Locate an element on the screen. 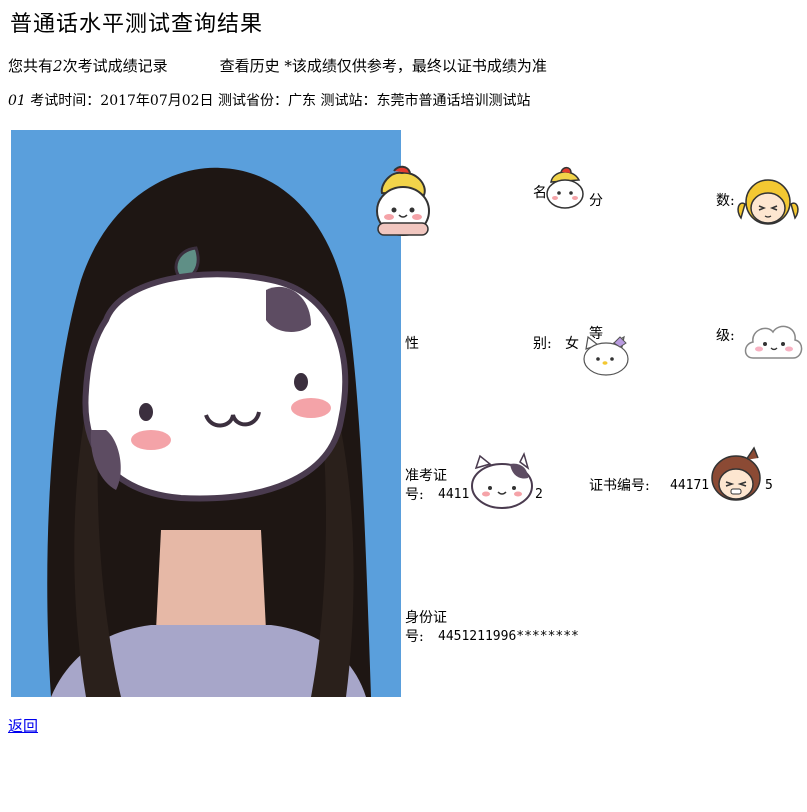 Image resolution: width=807 pixels, height=812 pixels. exam-date-label: 考试时间： is located at coordinates (65, 101).